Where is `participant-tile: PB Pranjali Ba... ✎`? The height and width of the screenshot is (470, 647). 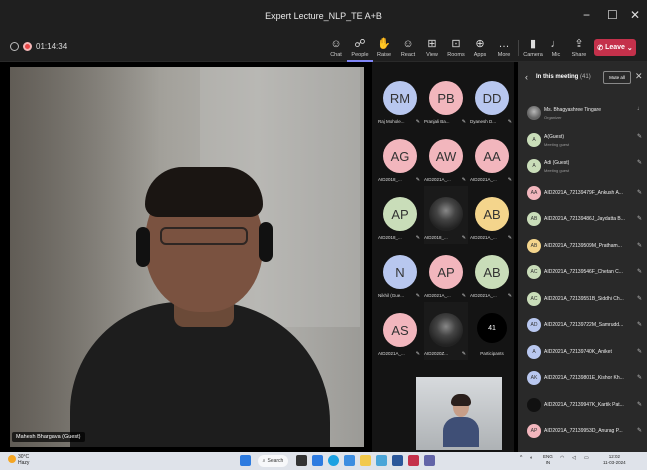 participant-tile: PB Pranjali Ba... ✎ is located at coordinates (446, 99).